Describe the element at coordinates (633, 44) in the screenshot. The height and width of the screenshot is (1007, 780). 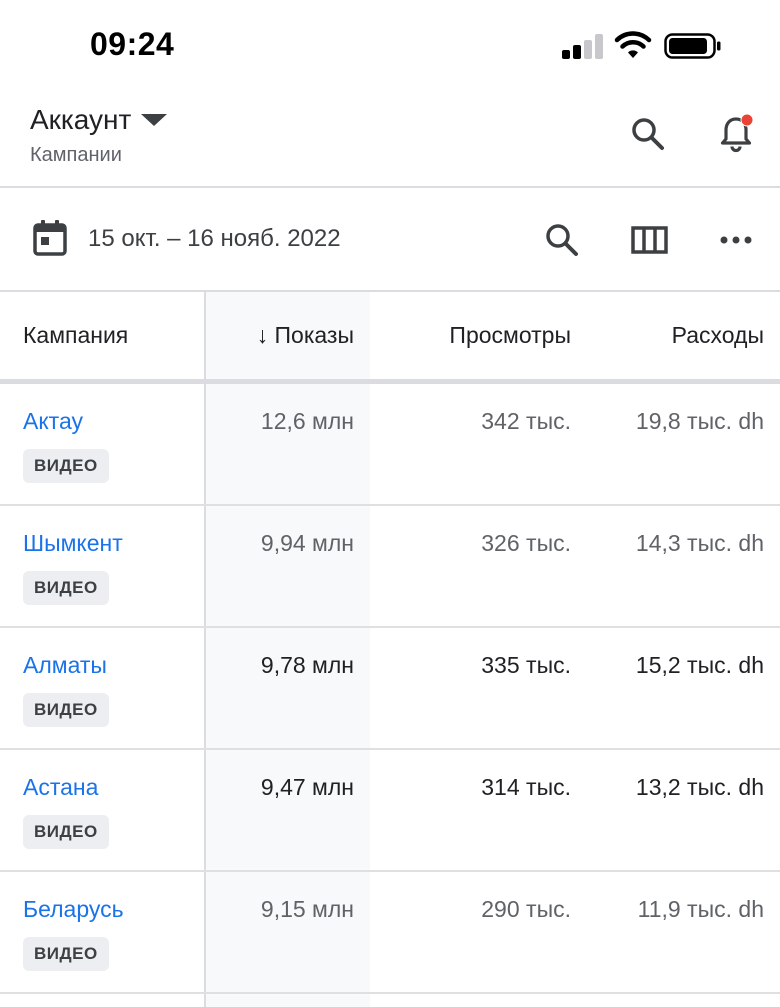
I see `wifi-icon` at that location.